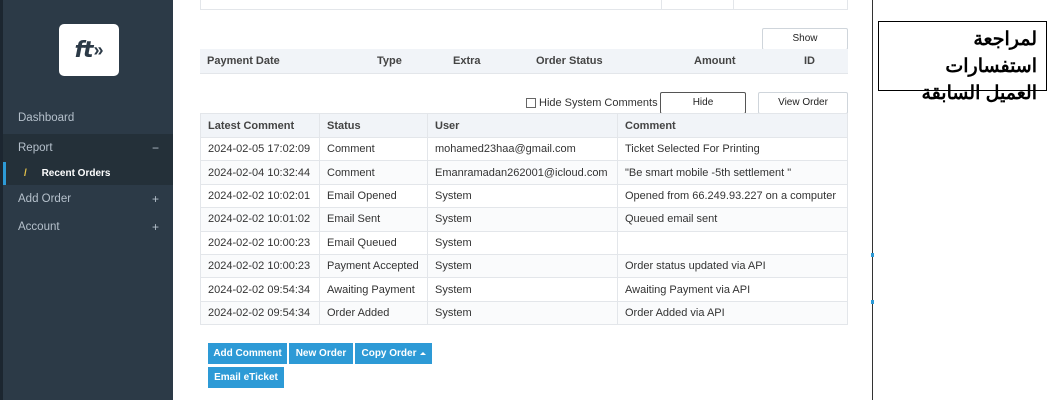 This screenshot has height=400, width=1052. What do you see at coordinates (260, 172) in the screenshot?
I see `cell-date: 2024-02-04 10:32:44` at bounding box center [260, 172].